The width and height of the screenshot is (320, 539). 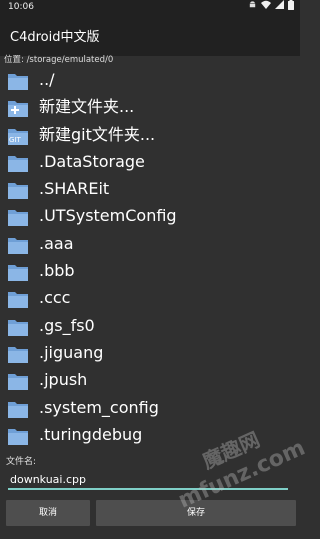 What do you see at coordinates (47, 79) in the screenshot?
I see `file-name: ../` at bounding box center [47, 79].